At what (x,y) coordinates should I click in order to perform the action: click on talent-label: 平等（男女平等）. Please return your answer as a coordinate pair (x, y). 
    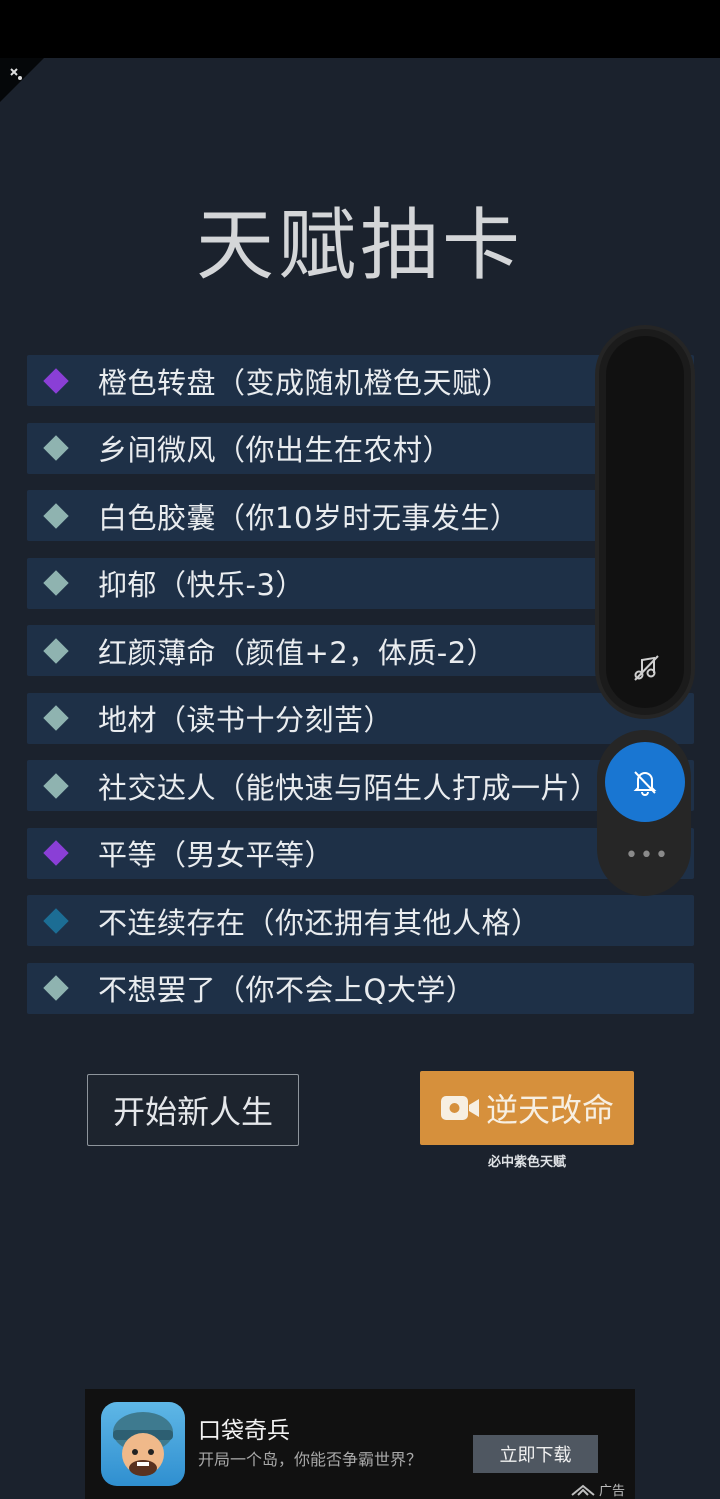
    Looking at the image, I should click on (216, 855).